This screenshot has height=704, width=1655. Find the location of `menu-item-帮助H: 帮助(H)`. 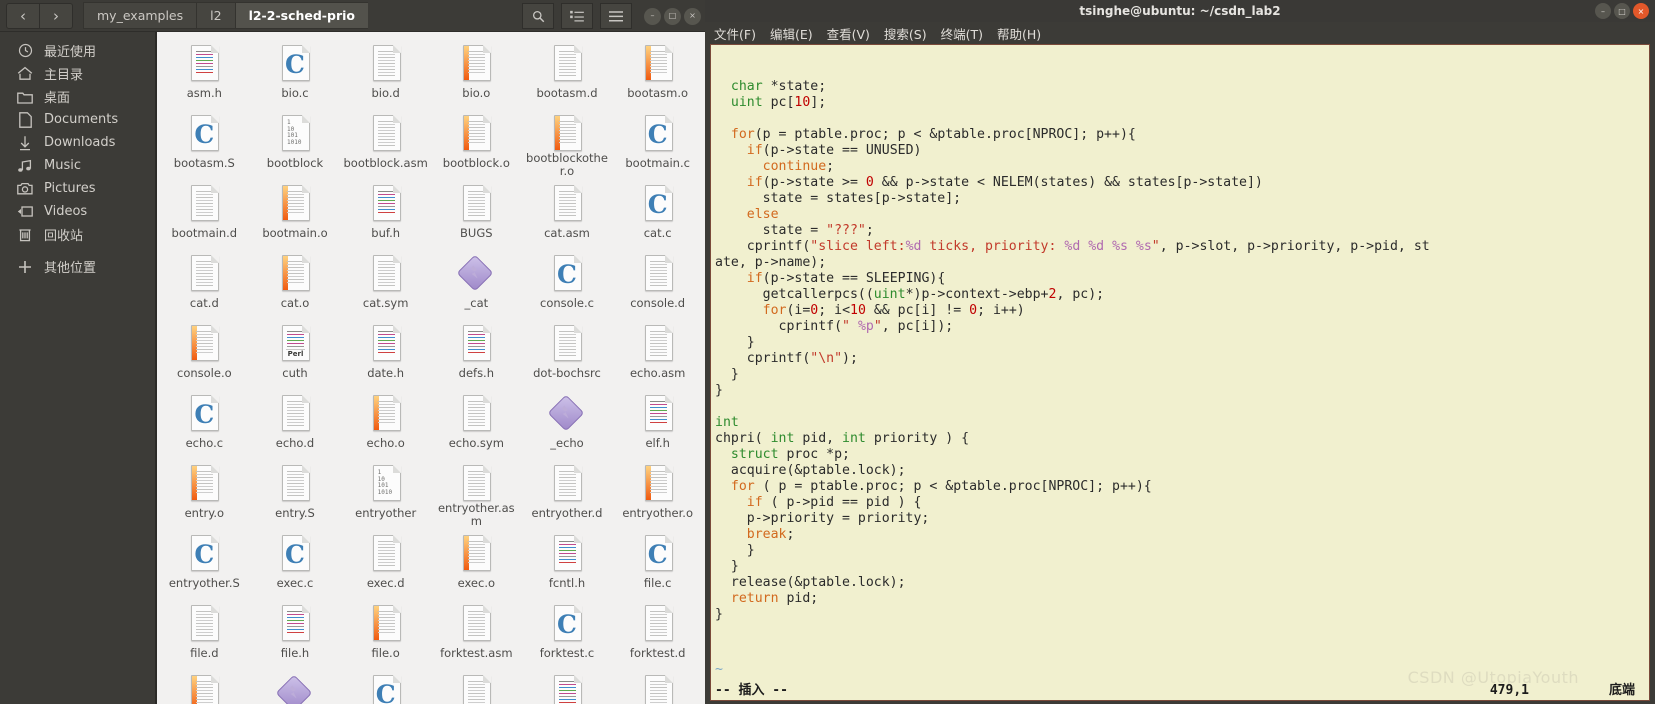

menu-item-帮助H: 帮助(H) is located at coordinates (1019, 33).